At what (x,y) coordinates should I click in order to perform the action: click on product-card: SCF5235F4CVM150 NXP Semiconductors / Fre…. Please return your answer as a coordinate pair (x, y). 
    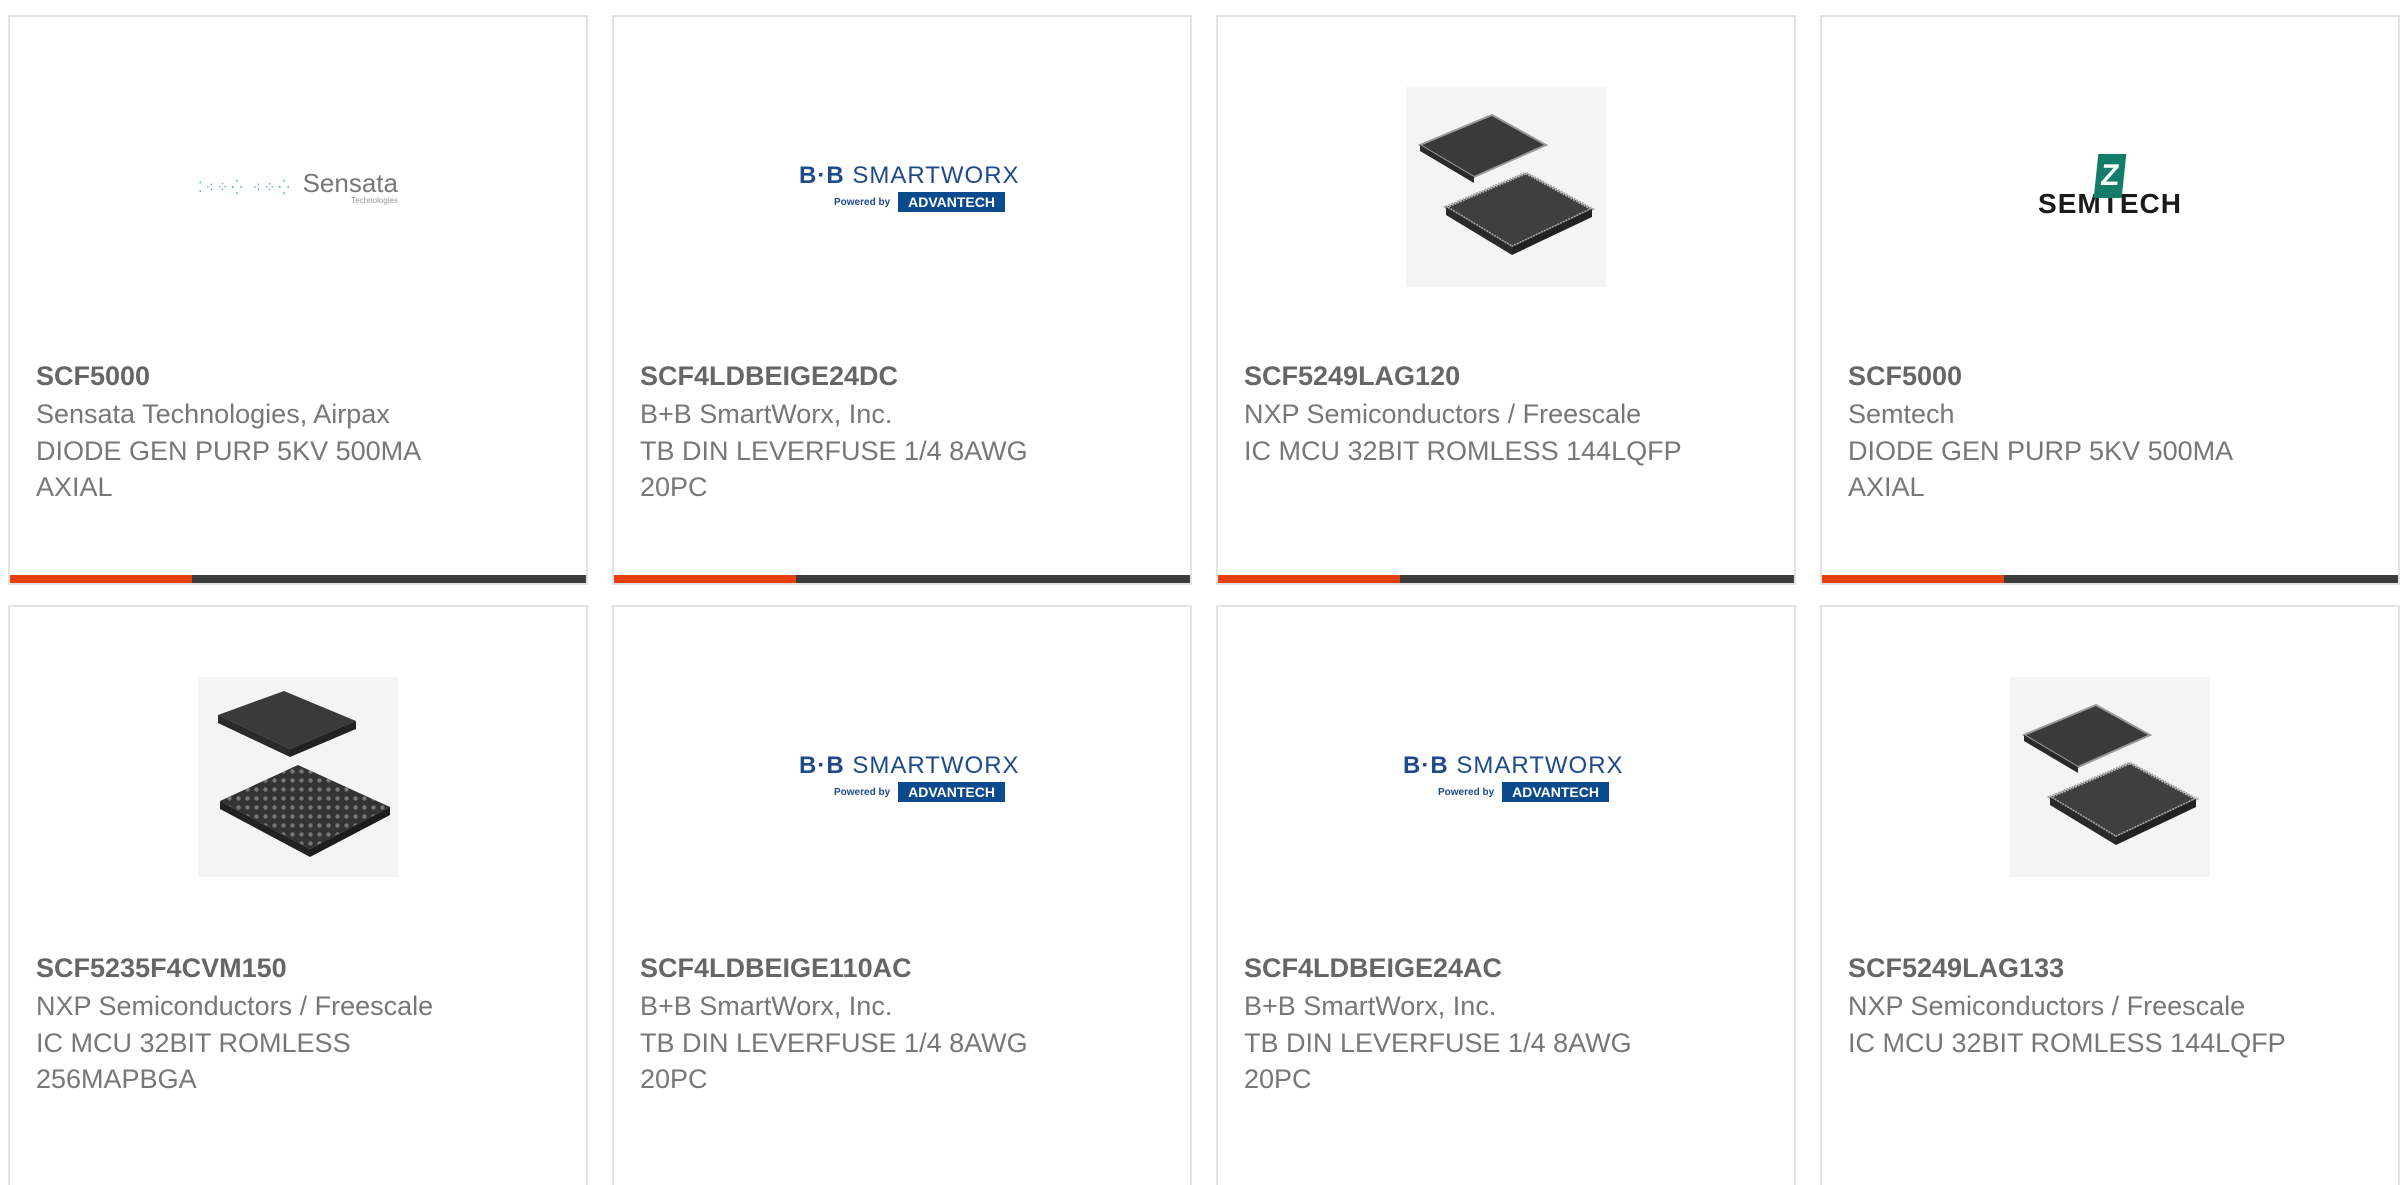
    Looking at the image, I should click on (298, 895).